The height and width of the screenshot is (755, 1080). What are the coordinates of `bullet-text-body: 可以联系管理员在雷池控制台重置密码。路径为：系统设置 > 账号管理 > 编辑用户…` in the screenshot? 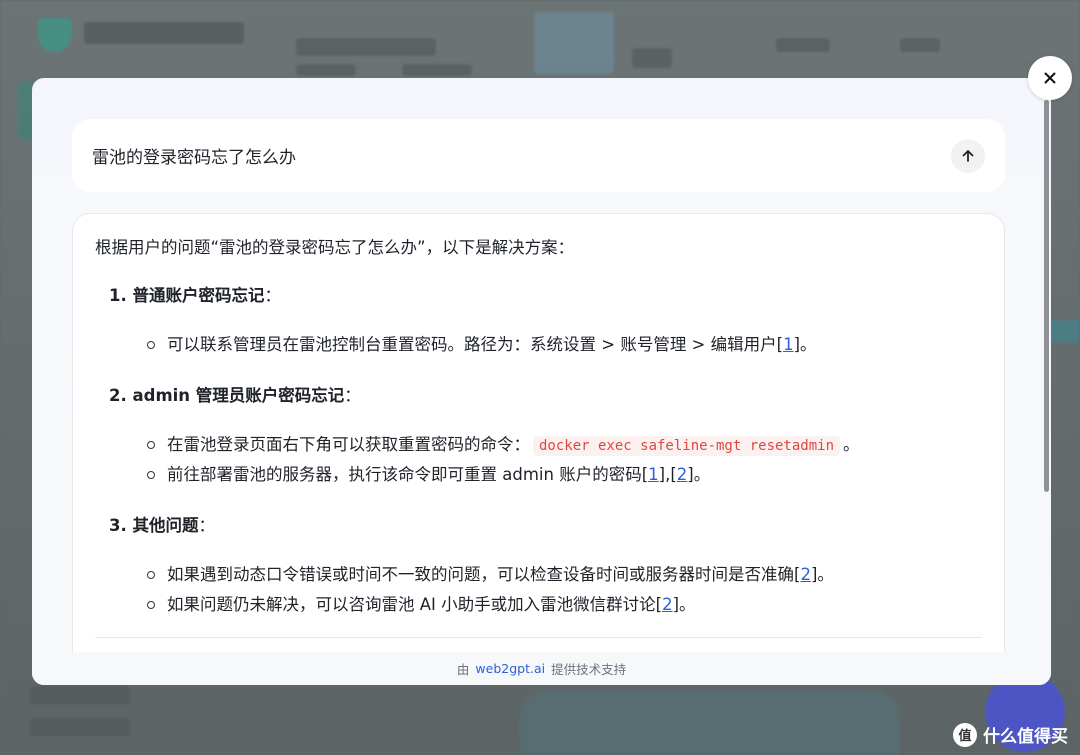 It's located at (475, 344).